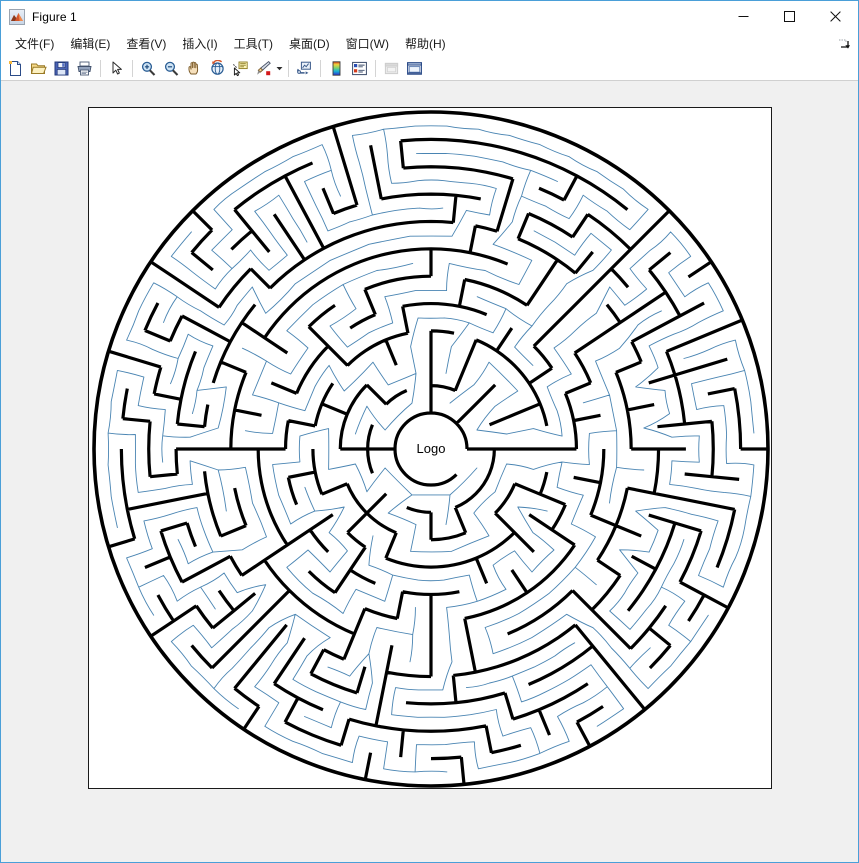 This screenshot has height=863, width=859. I want to click on printer-icon, so click(84, 68).